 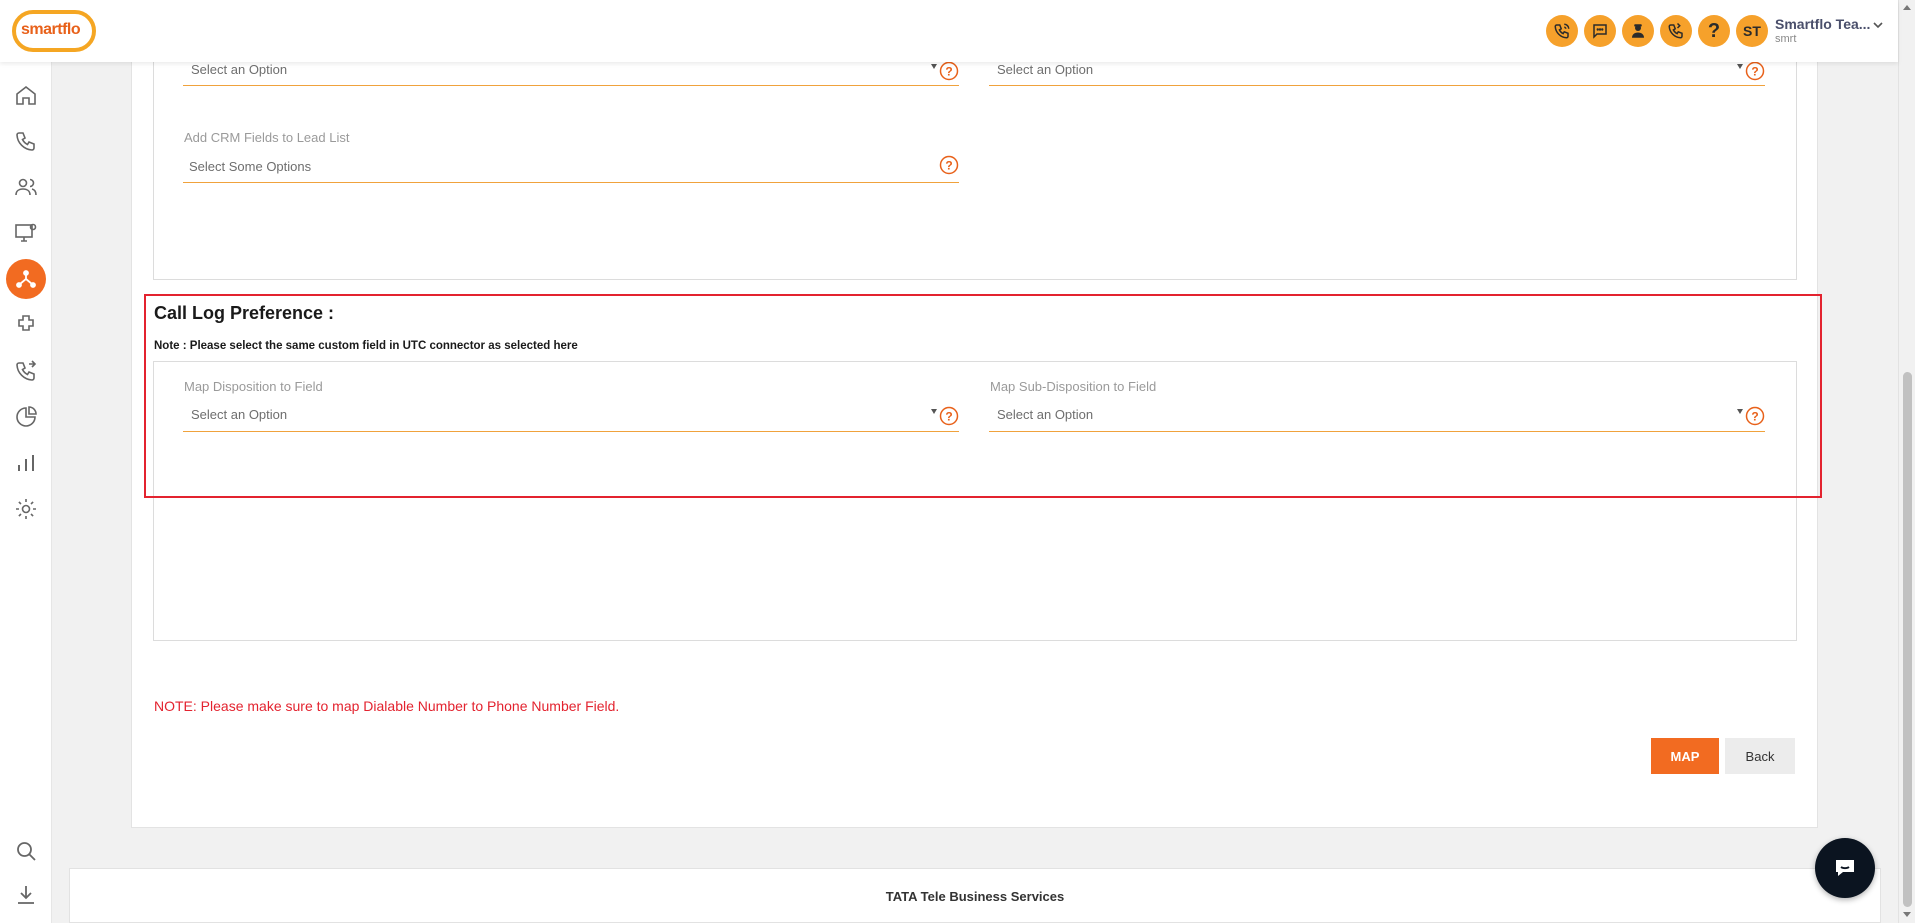 What do you see at coordinates (1907, 639) in the screenshot?
I see `scrollbar-thumb` at bounding box center [1907, 639].